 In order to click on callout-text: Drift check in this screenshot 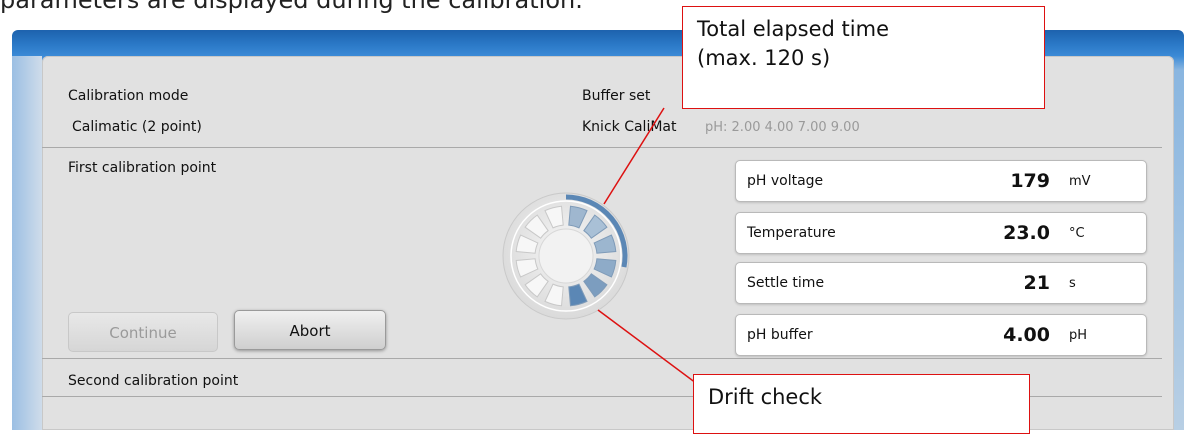, I will do `click(765, 397)`.